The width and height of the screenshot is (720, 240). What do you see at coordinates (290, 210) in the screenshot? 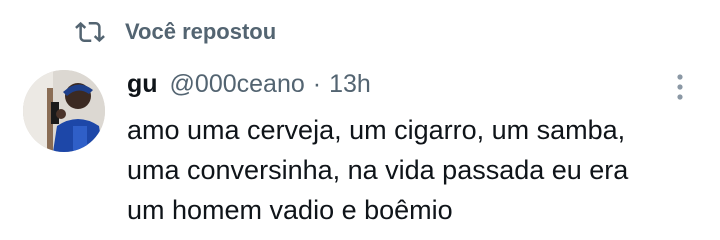
I see `tweet-text-line: um homem vadio e boêmio` at bounding box center [290, 210].